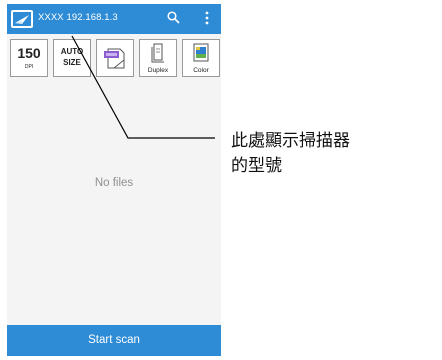 This screenshot has height=360, width=442. I want to click on callout-annotation: 此處顯示掃描器 的型號, so click(331, 154).